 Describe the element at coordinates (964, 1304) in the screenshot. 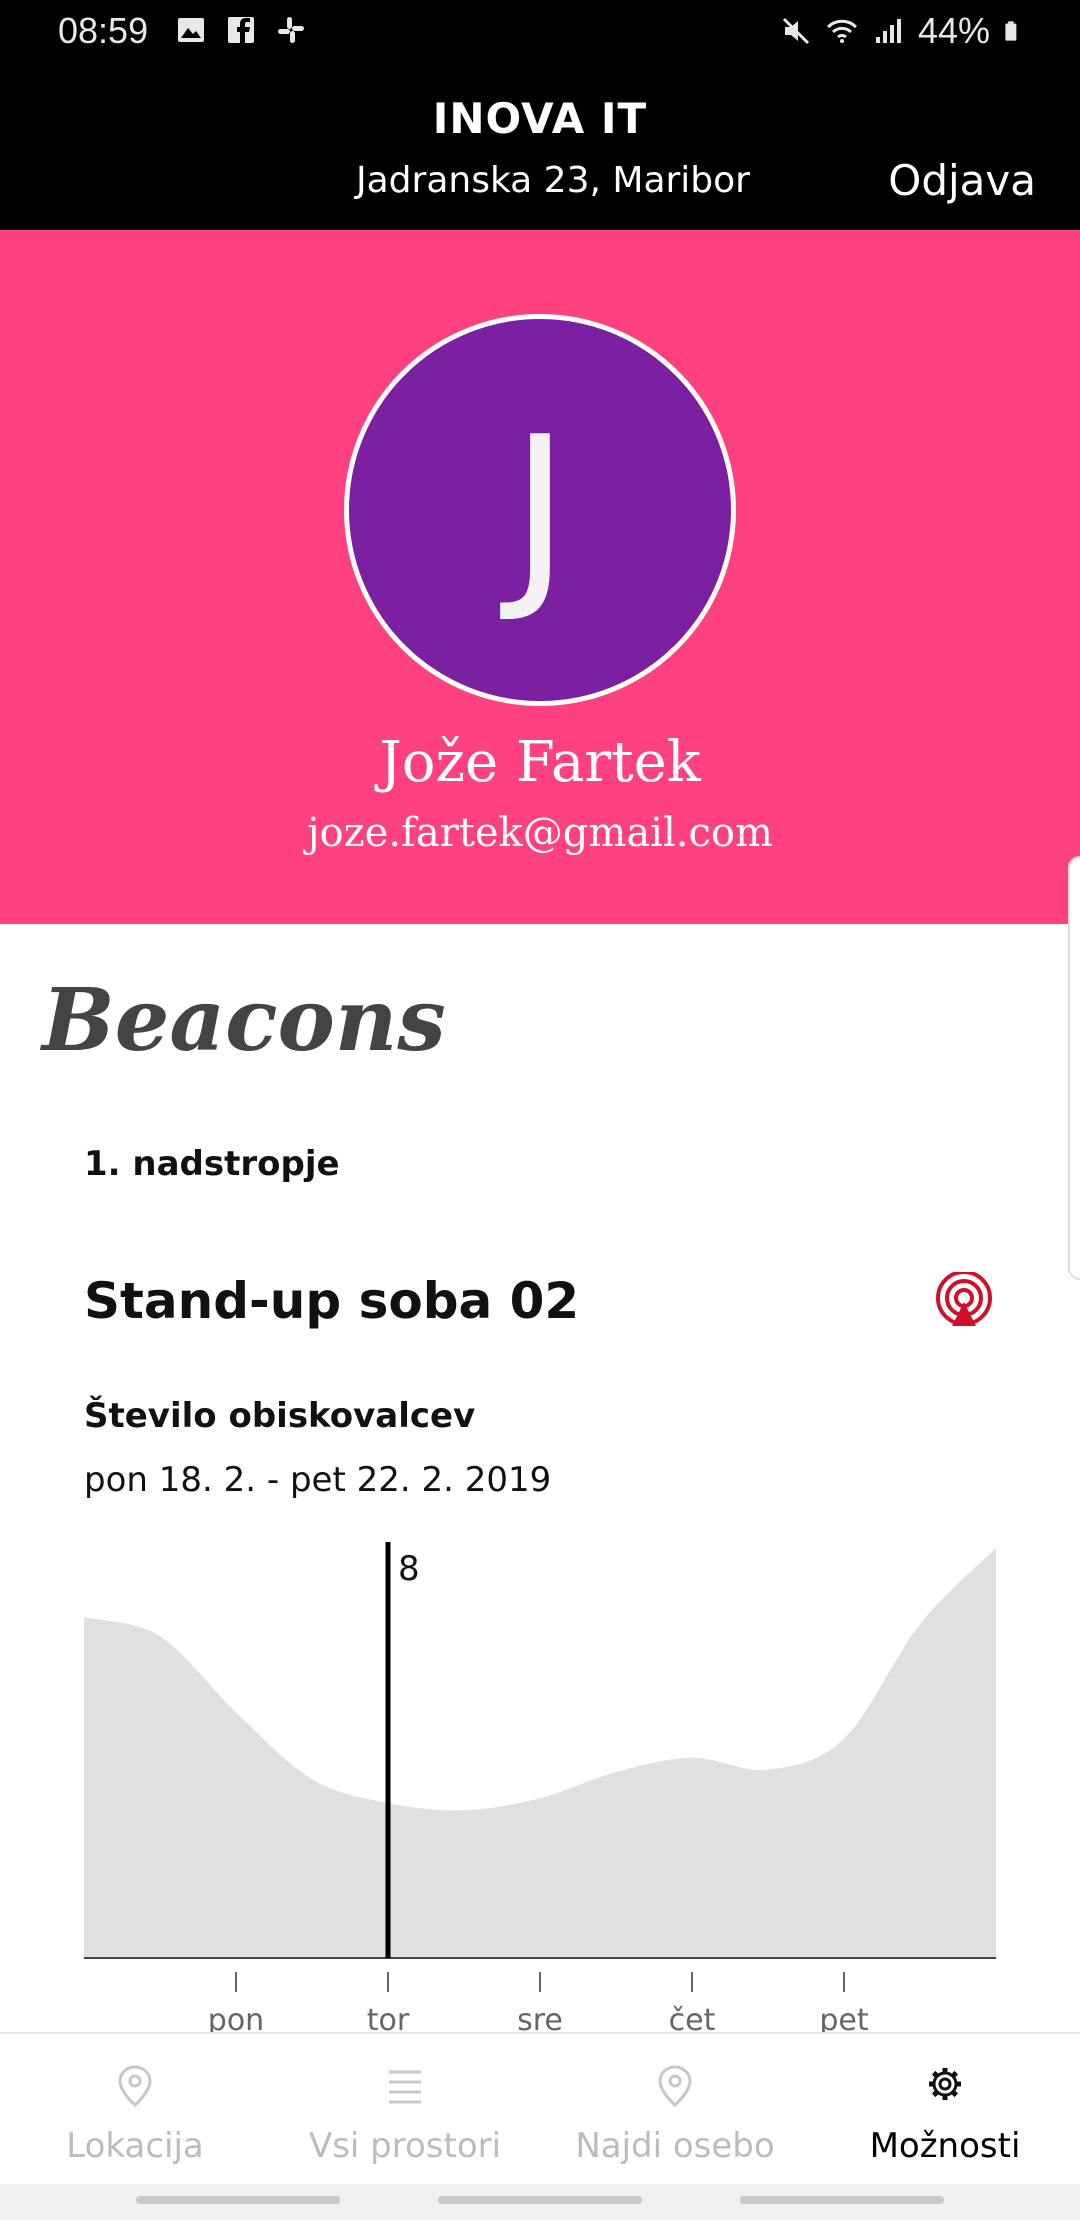

I see `beacon-broadcast-icon` at that location.